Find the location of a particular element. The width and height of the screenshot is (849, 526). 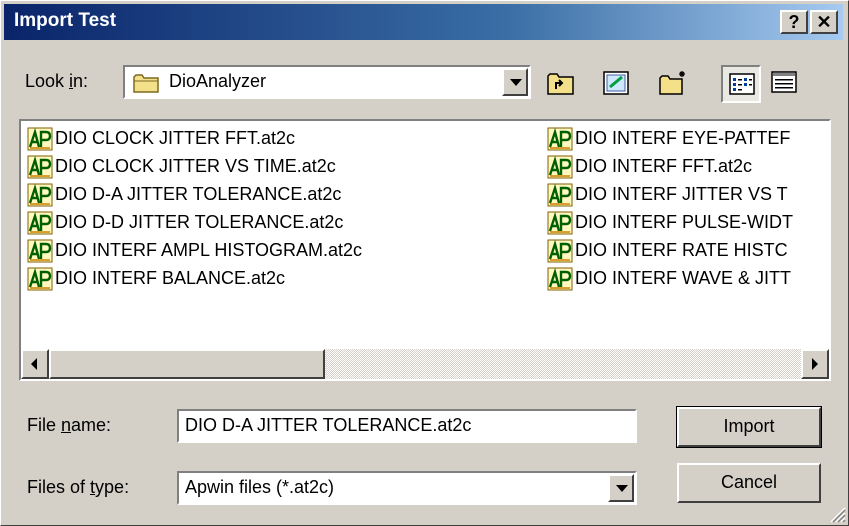

cancel-button: Cancel is located at coordinates (749, 483).